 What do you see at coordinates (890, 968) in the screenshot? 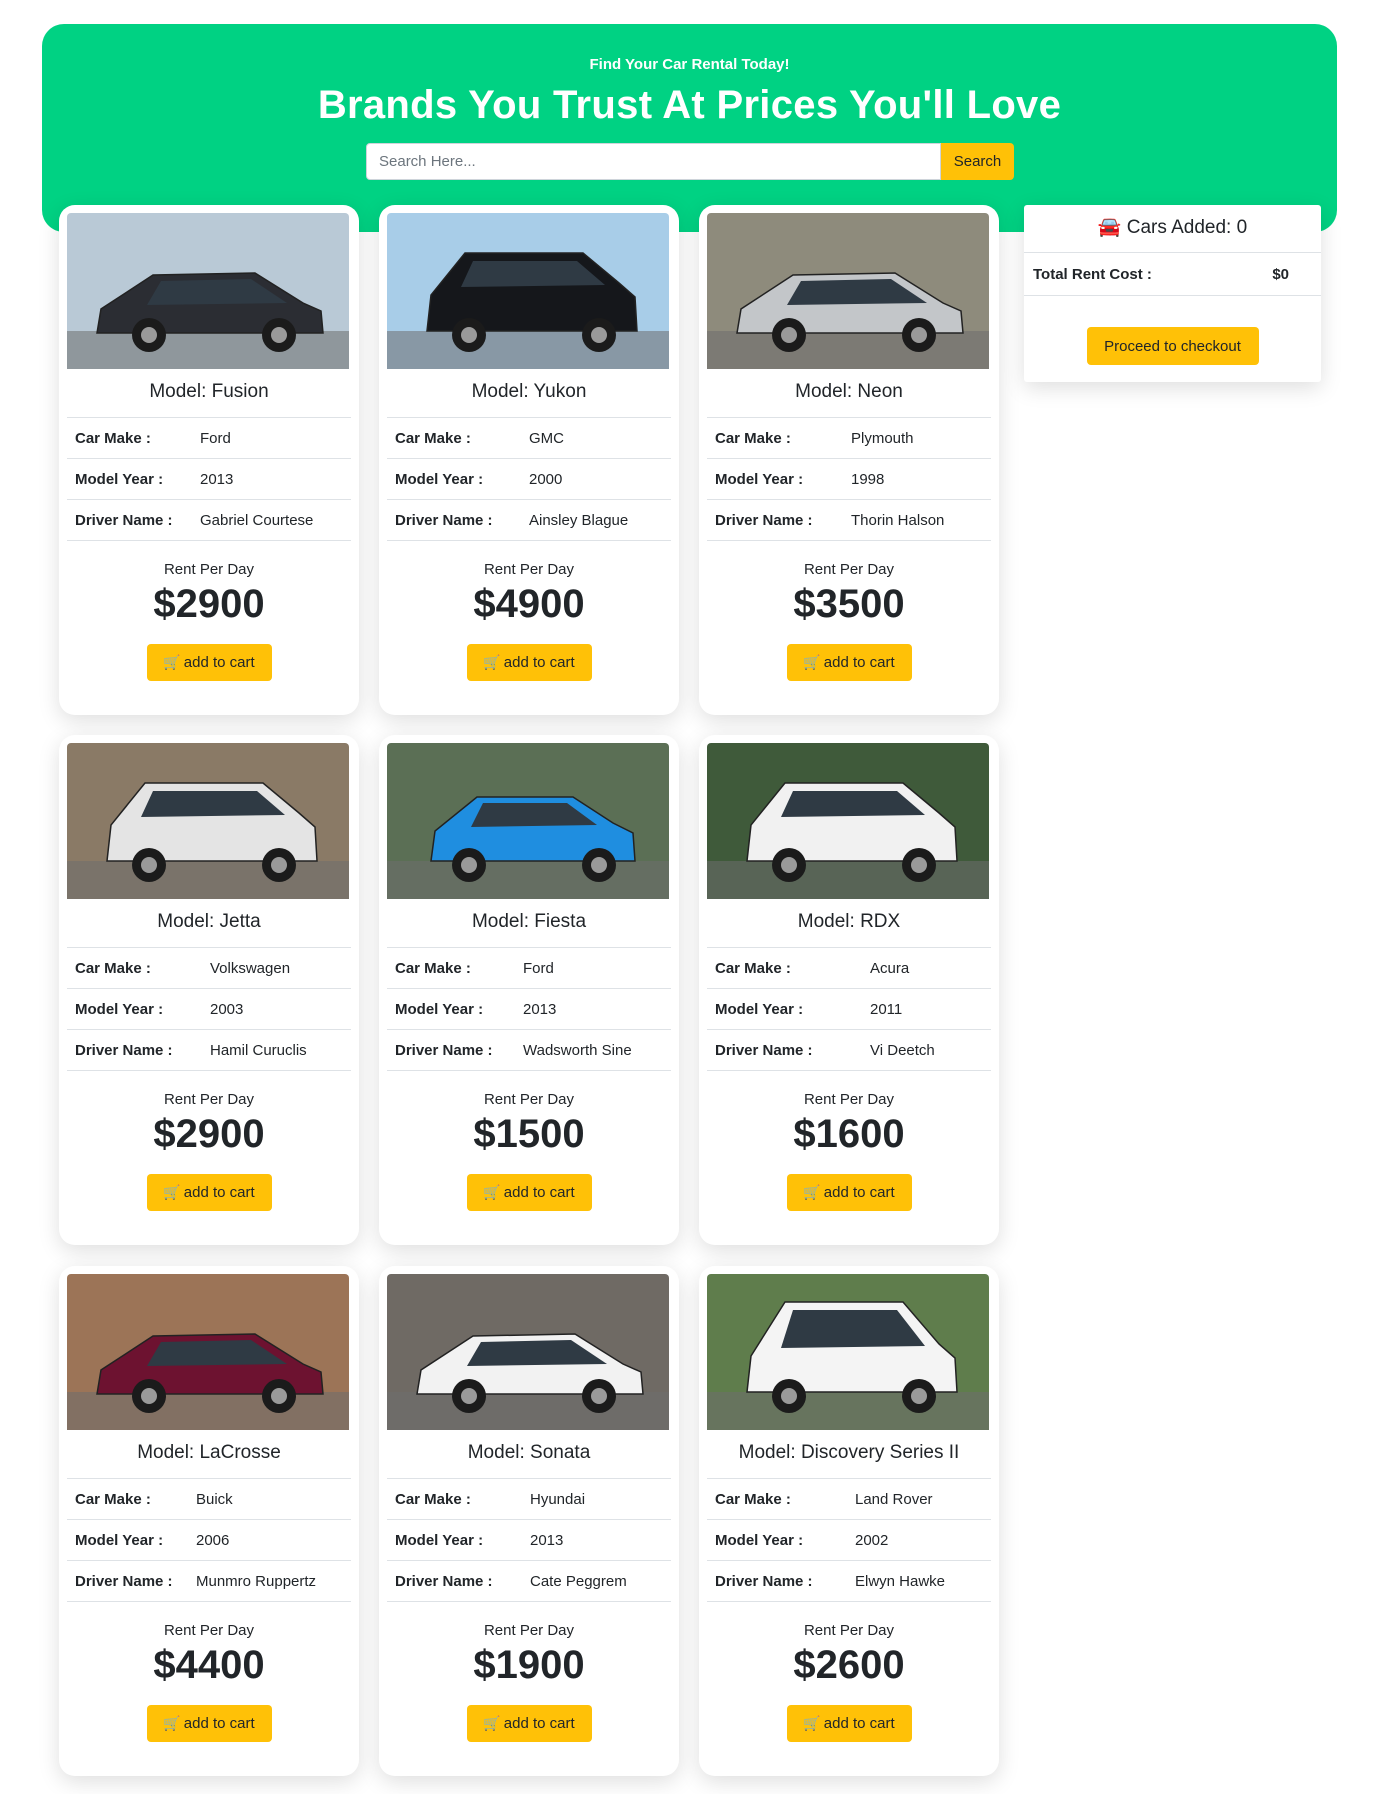
I see `car-make: Acura` at bounding box center [890, 968].